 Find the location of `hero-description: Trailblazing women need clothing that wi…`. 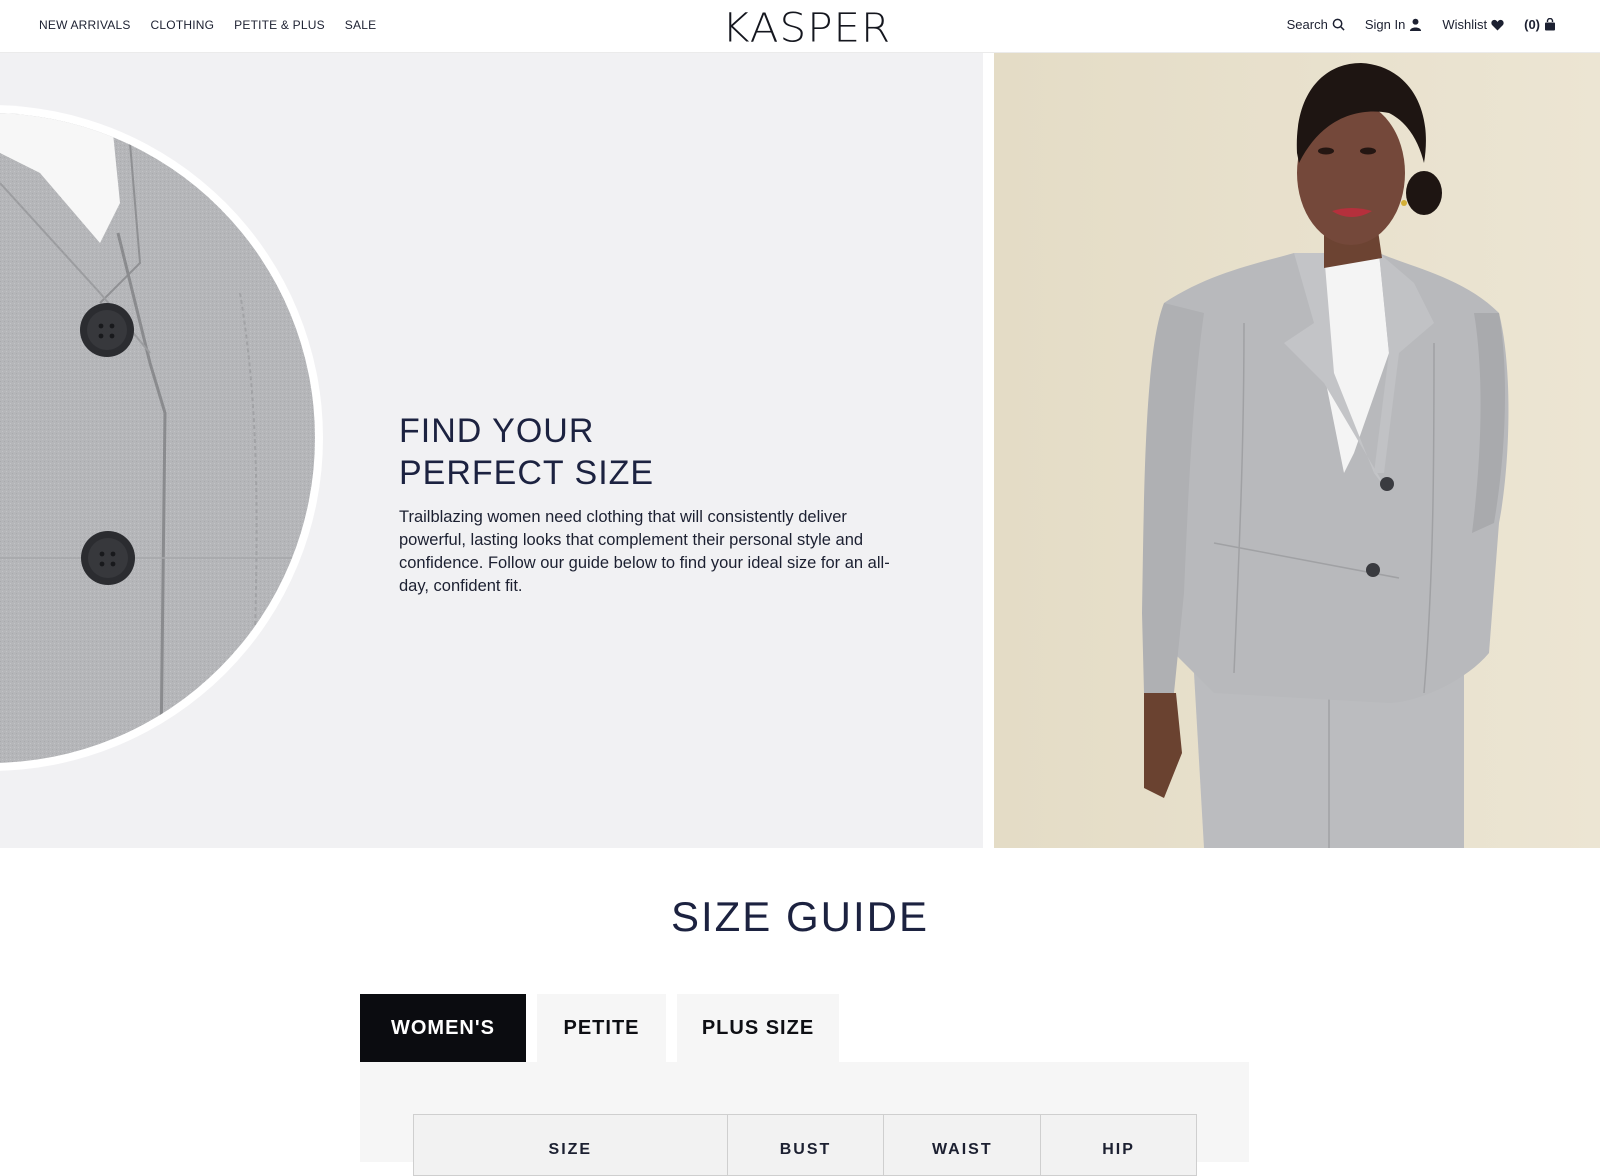

hero-description: Trailblazing women need clothing that wi… is located at coordinates (644, 551).